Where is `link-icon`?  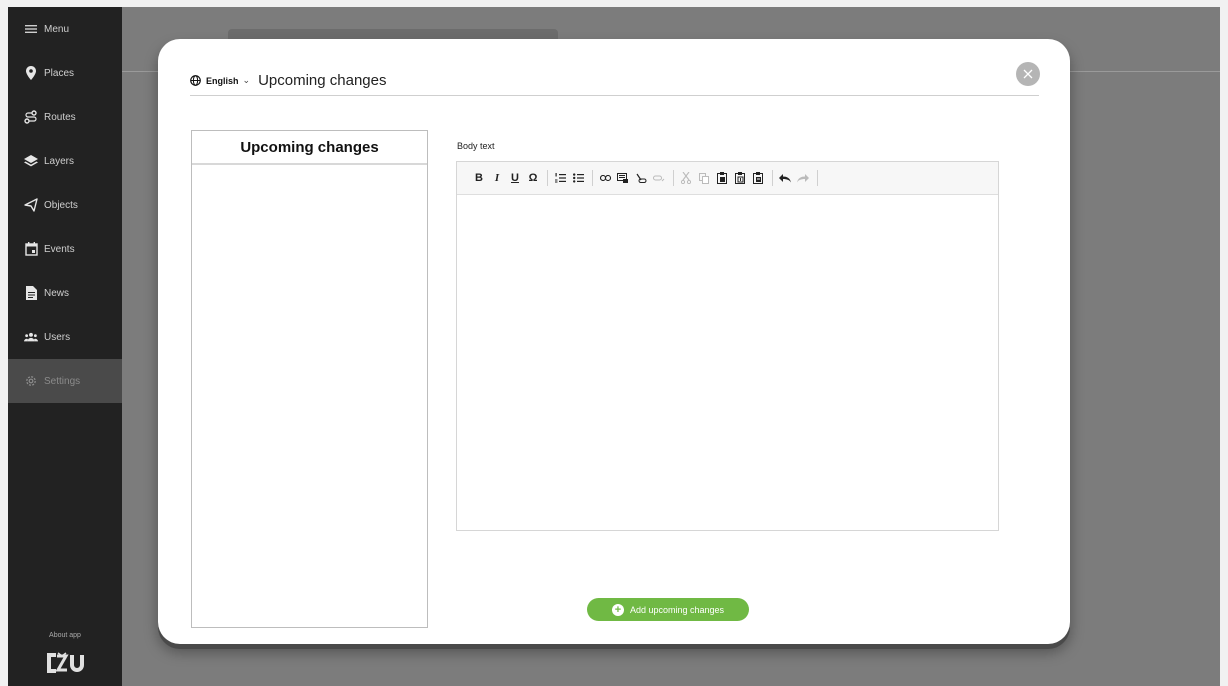 link-icon is located at coordinates (605, 178).